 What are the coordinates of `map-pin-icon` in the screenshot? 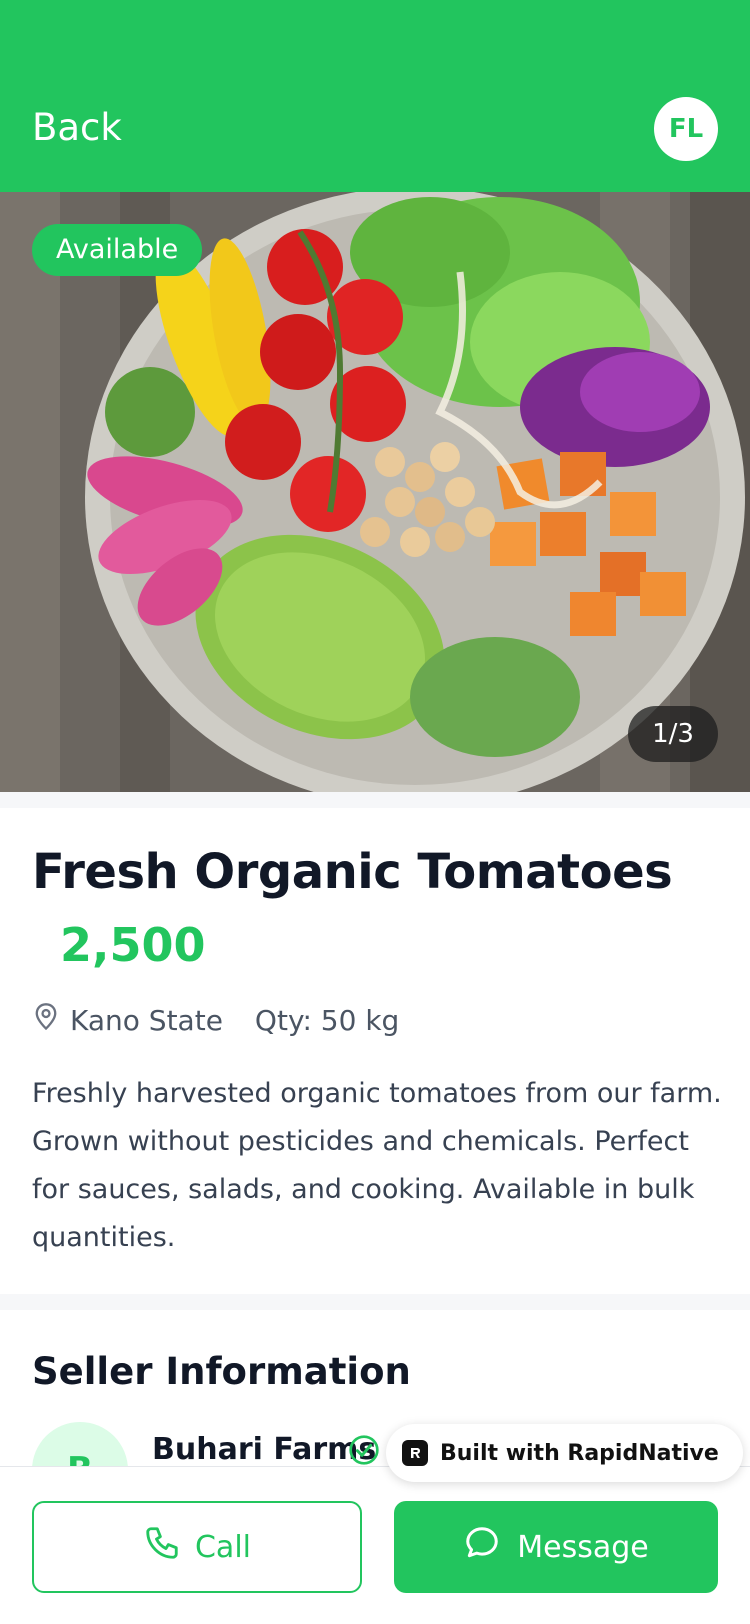 It's located at (46, 1020).